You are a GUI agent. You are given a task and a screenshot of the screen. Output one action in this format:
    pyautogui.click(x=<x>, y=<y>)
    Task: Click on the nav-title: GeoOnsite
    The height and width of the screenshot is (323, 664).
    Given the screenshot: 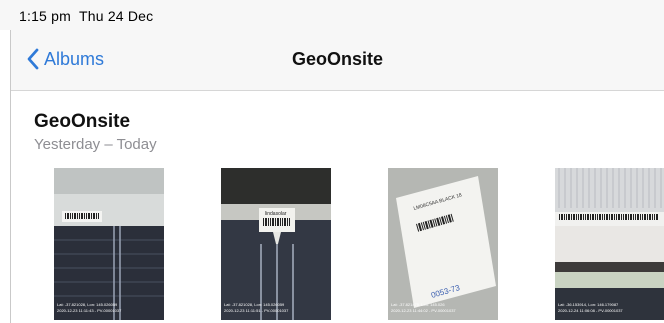 What is the action you would take?
    pyautogui.click(x=337, y=59)
    